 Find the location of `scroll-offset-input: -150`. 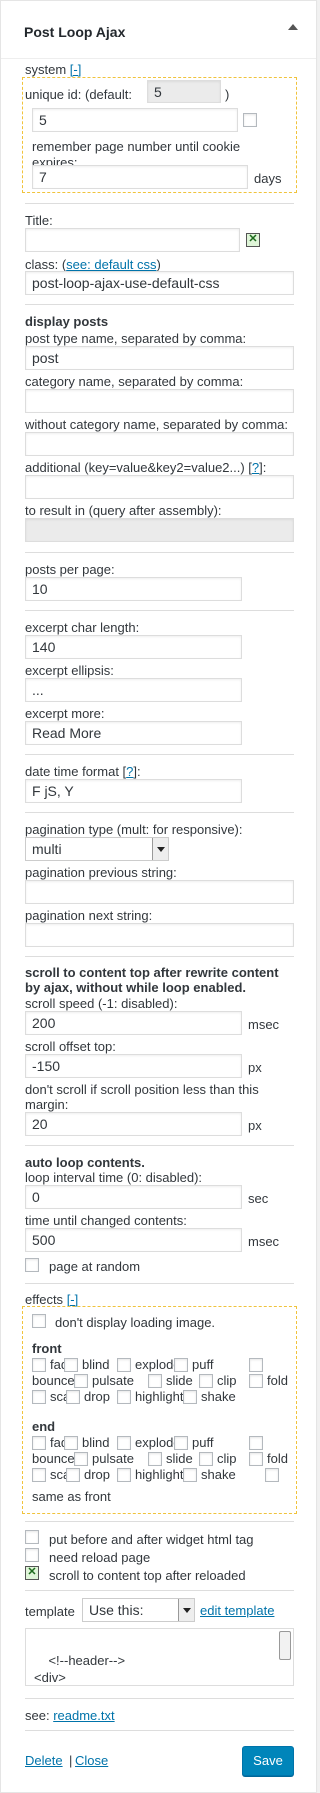

scroll-offset-input: -150 is located at coordinates (133, 1066).